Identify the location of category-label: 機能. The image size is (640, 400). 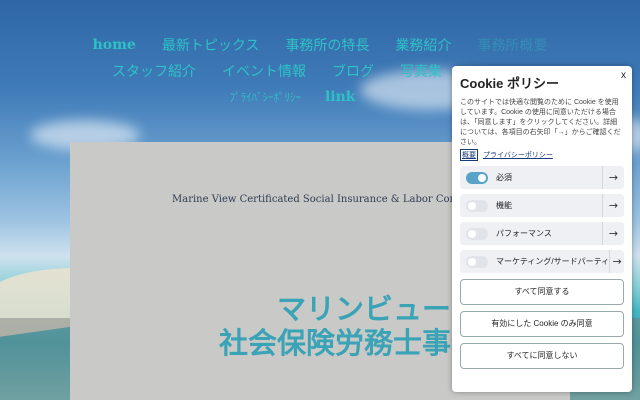
(504, 205).